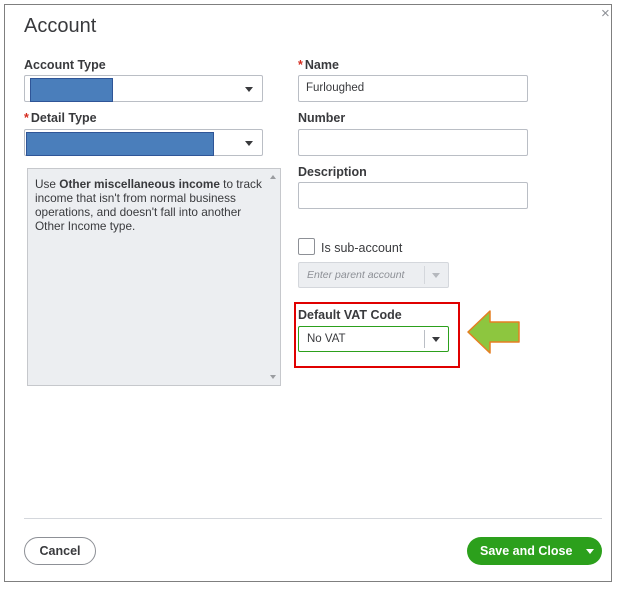 This screenshot has height=590, width=619. Describe the element at coordinates (413, 195) in the screenshot. I see `description-input` at that location.